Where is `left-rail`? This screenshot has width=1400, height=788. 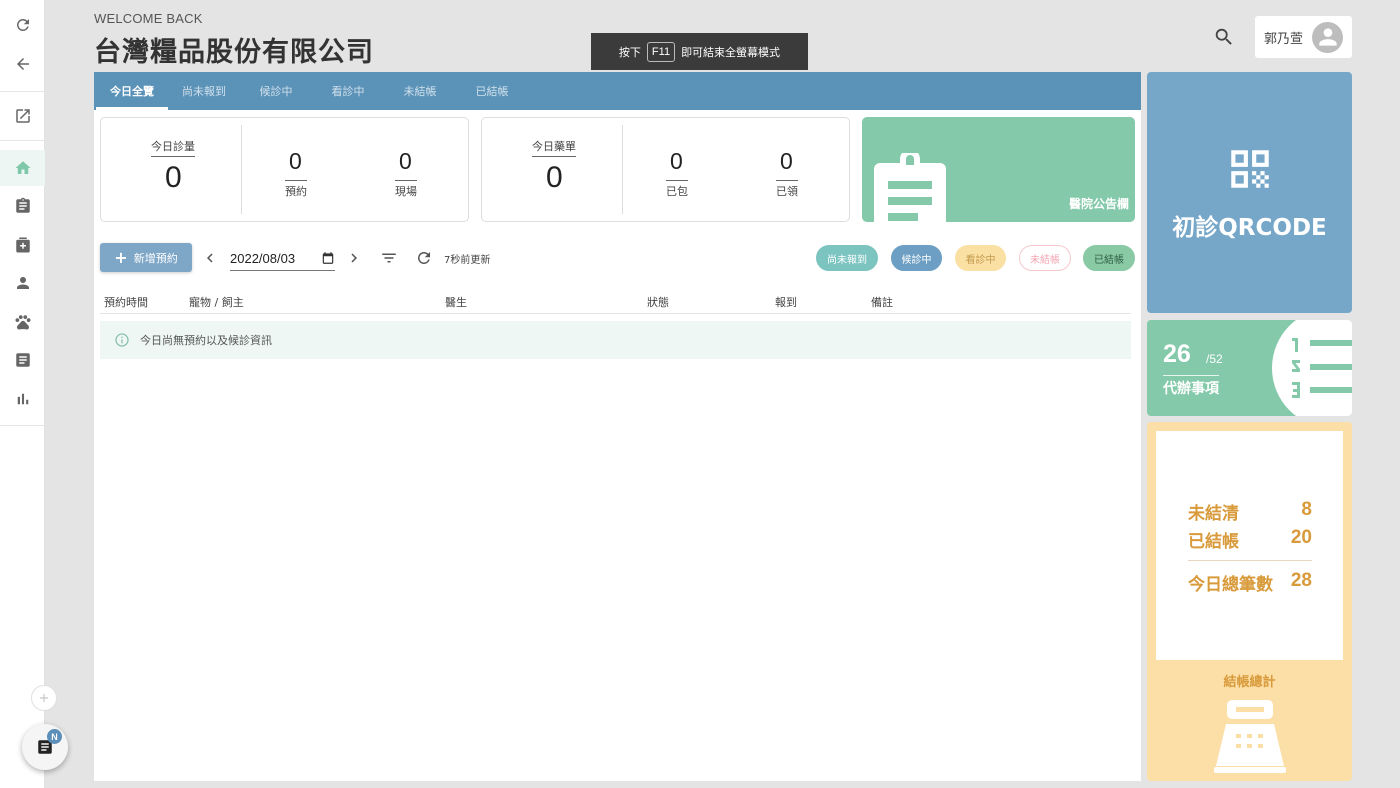 left-rail is located at coordinates (22, 394).